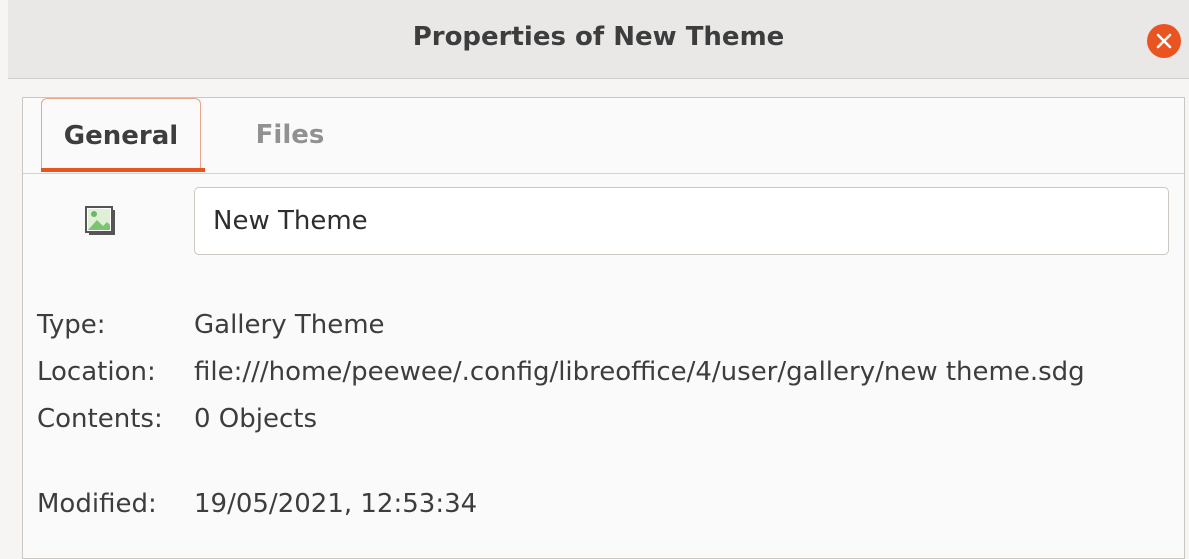 The image size is (1189, 559). Describe the element at coordinates (100, 419) in the screenshot. I see `contents-label: Contents:` at that location.